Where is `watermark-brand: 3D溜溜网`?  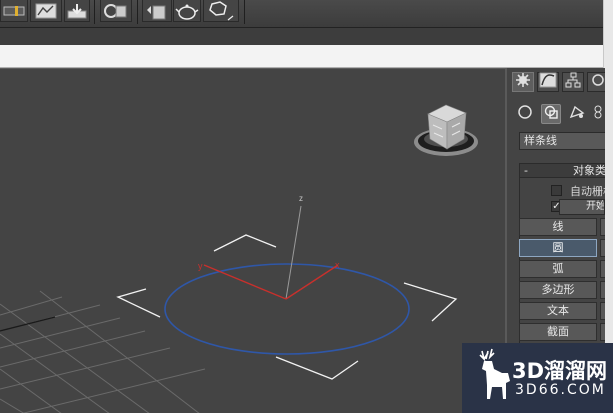
watermark-brand: 3D溜溜网 is located at coordinates (560, 371).